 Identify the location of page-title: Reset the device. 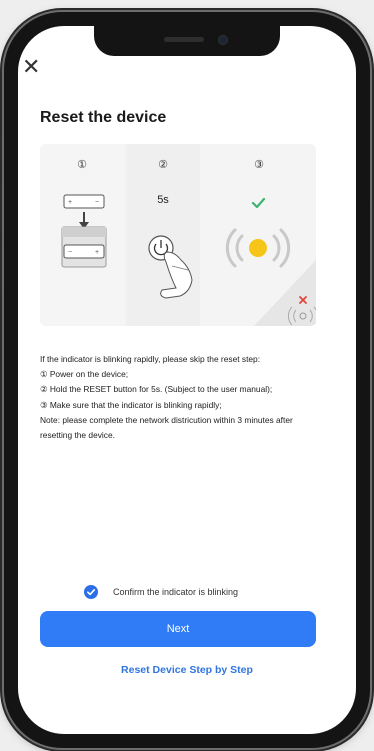
(103, 117).